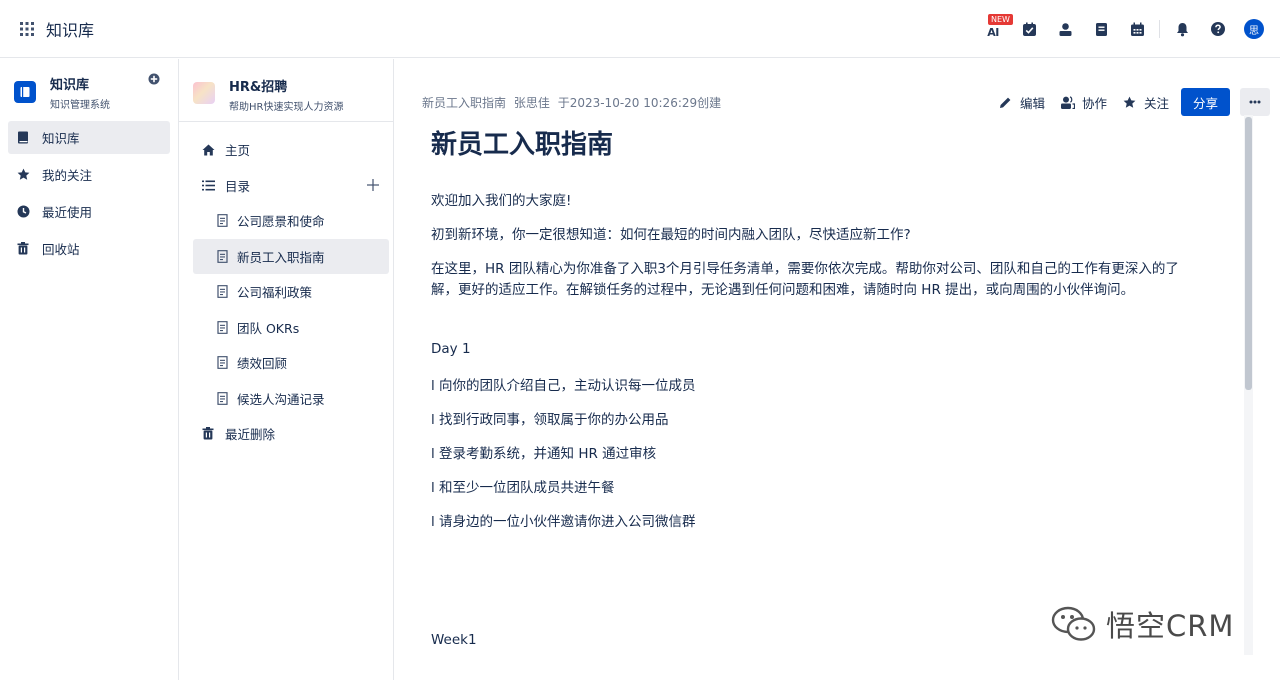 This screenshot has width=1280, height=680. Describe the element at coordinates (563, 386) in the screenshot. I see `list-item: l 向你的团队介绍自己，主动认识每一位成员` at that location.